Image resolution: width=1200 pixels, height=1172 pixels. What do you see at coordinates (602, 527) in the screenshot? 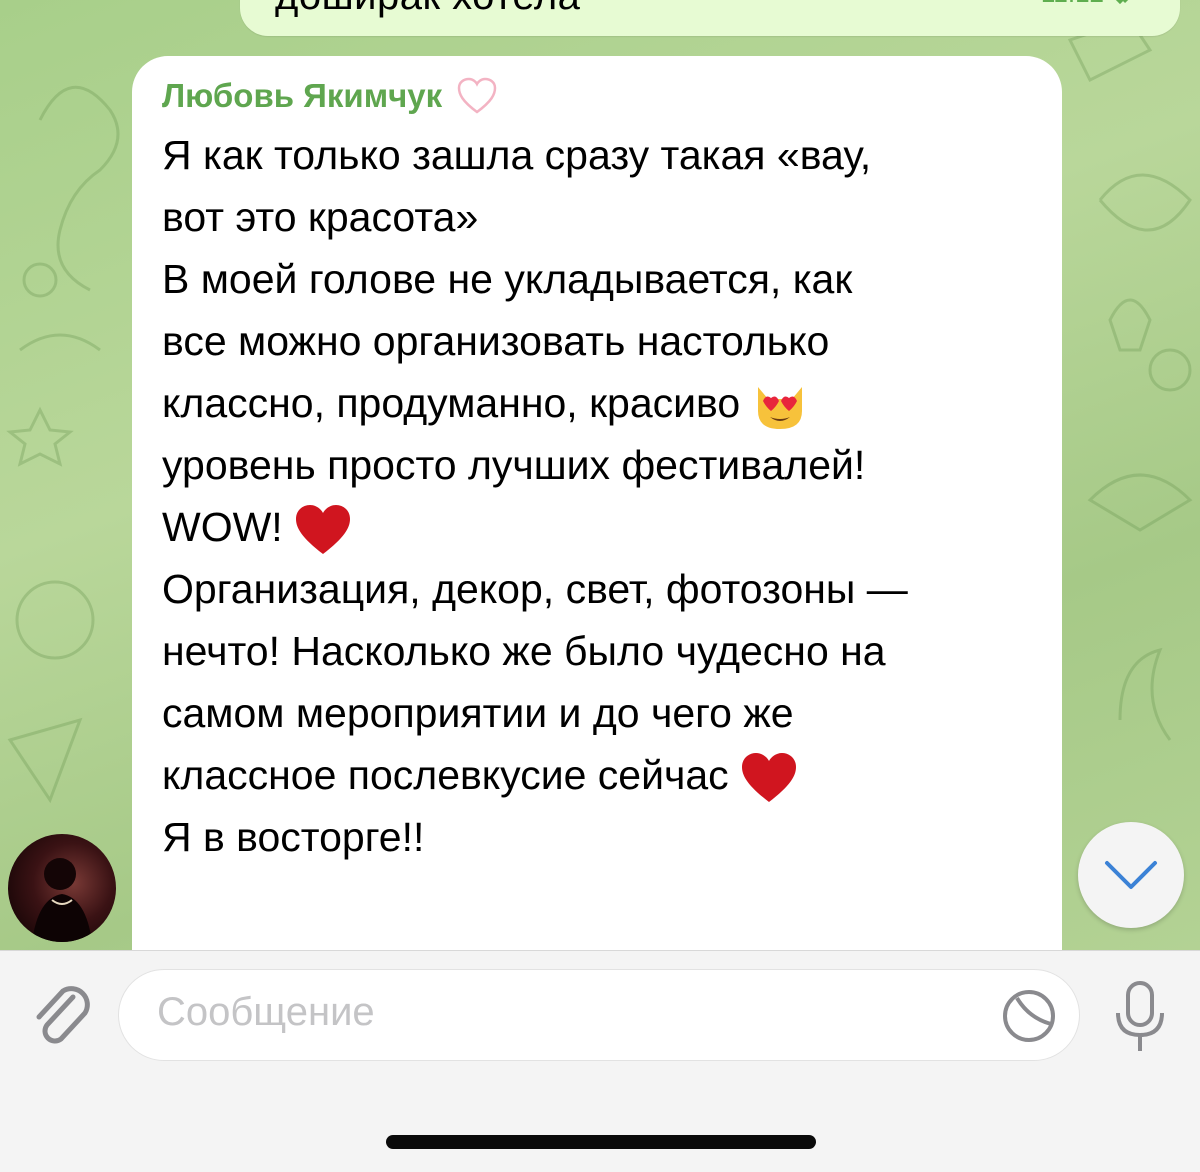
I see `message-line-with-emoji: WOW!` at bounding box center [602, 527].